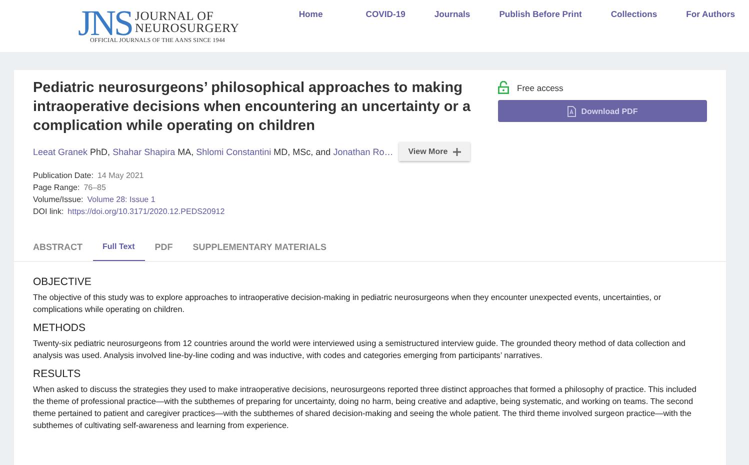 The image size is (749, 465). I want to click on meta-value: 76–85, so click(95, 187).